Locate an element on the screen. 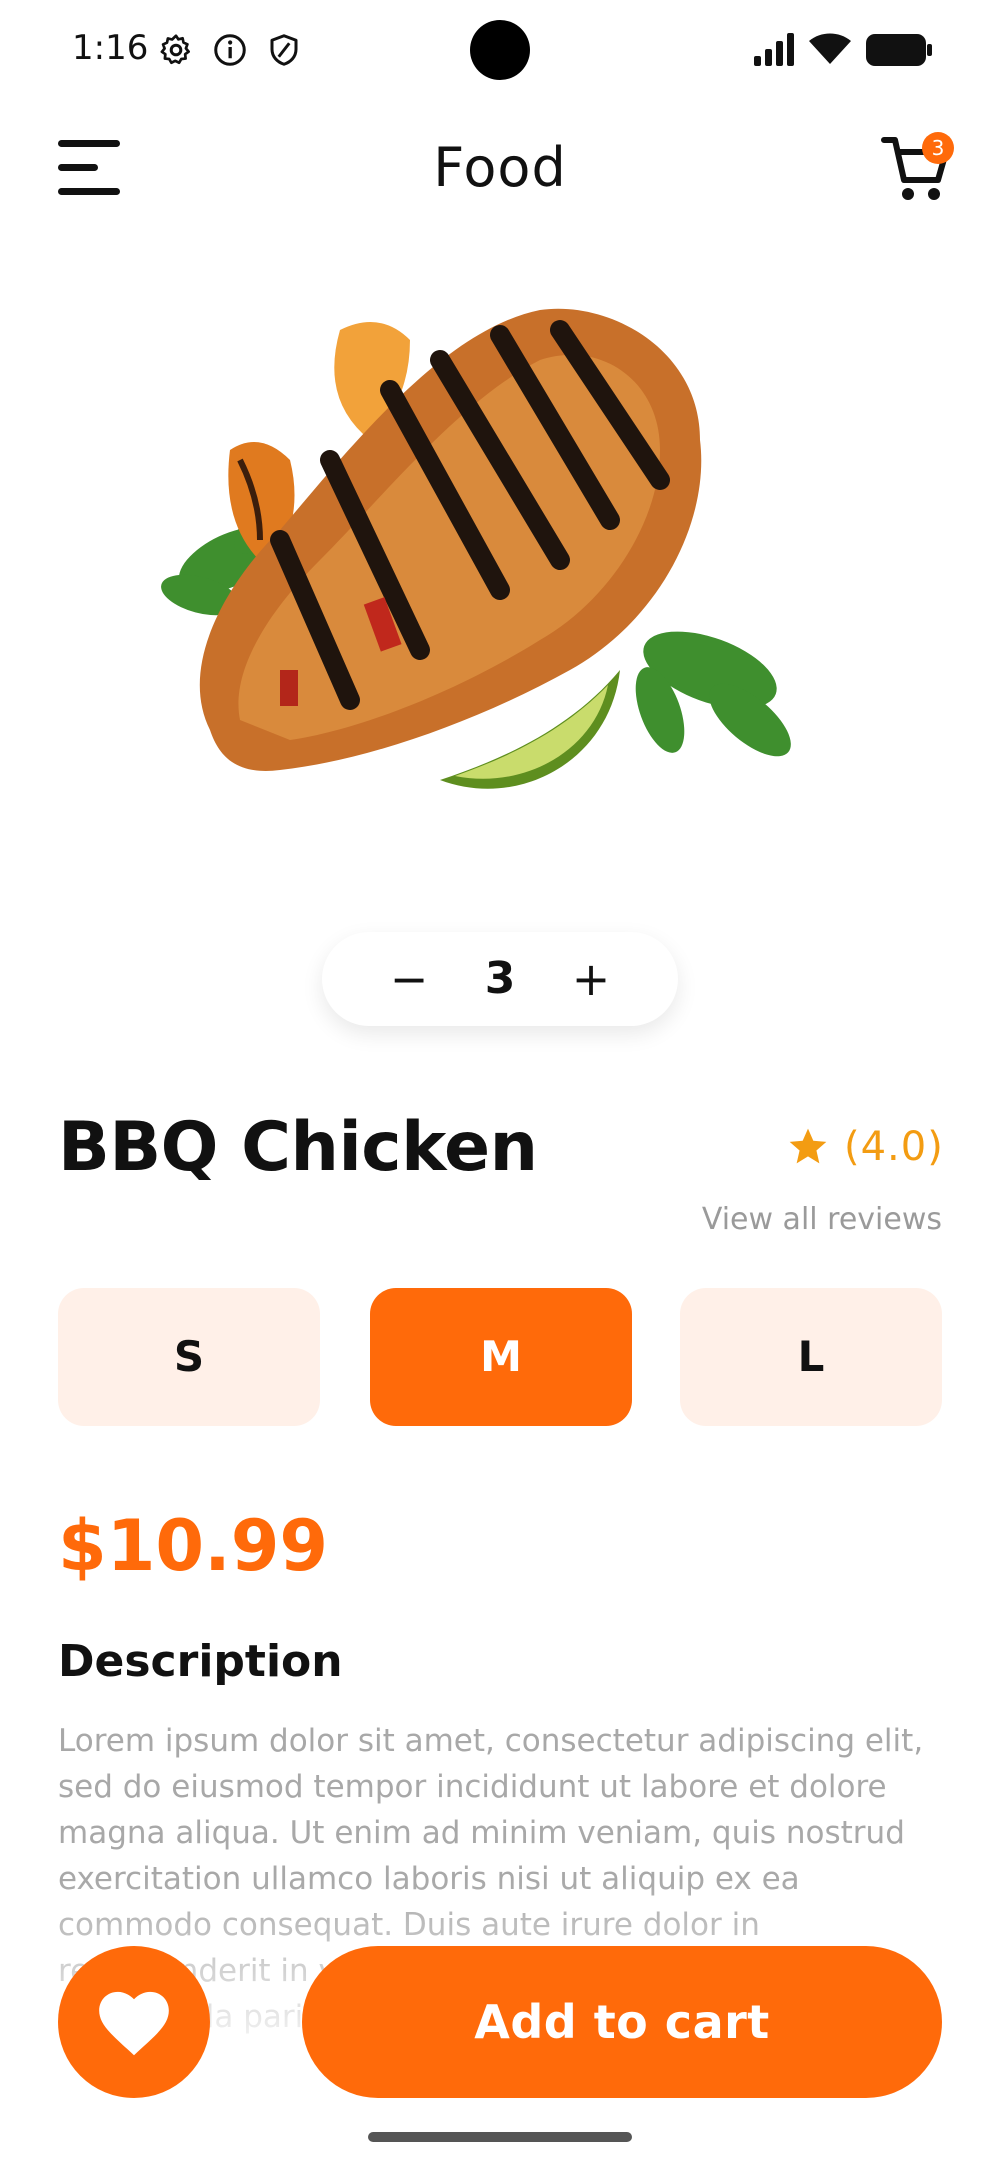 The height and width of the screenshot is (2167, 1000). size-option-s: S is located at coordinates (189, 1357).